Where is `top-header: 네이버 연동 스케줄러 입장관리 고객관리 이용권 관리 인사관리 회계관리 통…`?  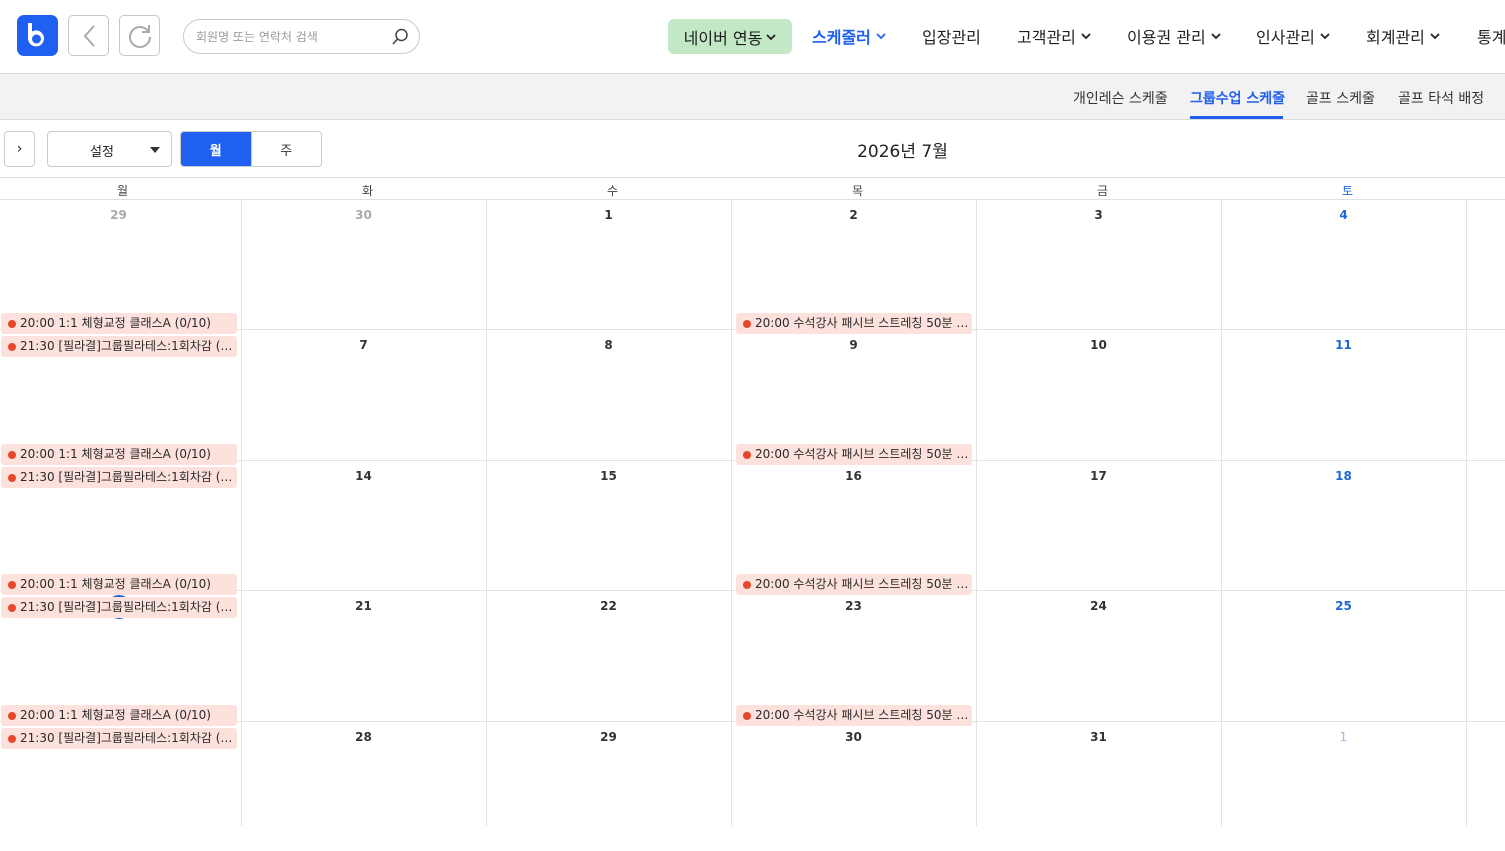
top-header: 네이버 연동 스케줄러 입장관리 고객관리 이용권 관리 인사관리 회계관리 통… is located at coordinates (752, 37).